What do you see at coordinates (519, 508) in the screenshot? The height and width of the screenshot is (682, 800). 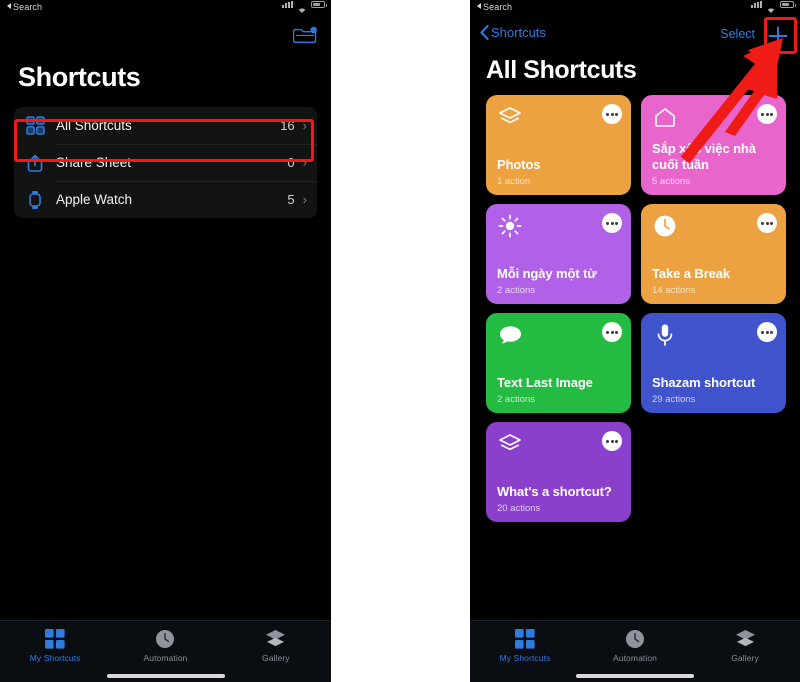 I see `shortcut-card-subtitle: 20 actions` at bounding box center [519, 508].